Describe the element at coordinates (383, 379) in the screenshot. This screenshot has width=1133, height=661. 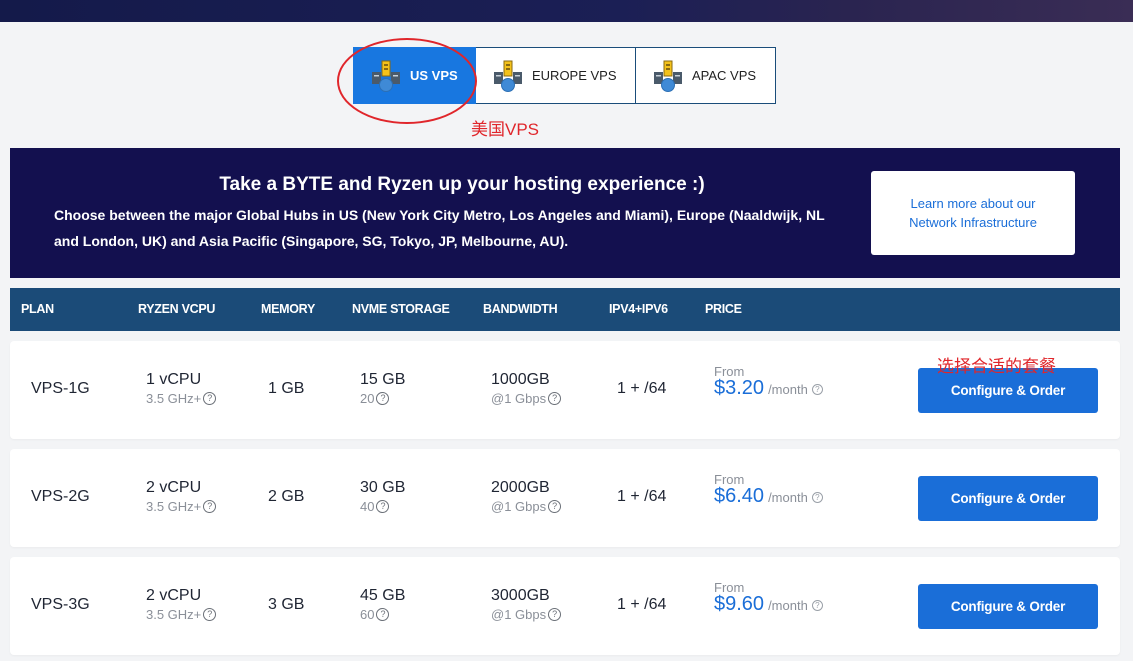
I see `storage-value: 15 GB` at that location.